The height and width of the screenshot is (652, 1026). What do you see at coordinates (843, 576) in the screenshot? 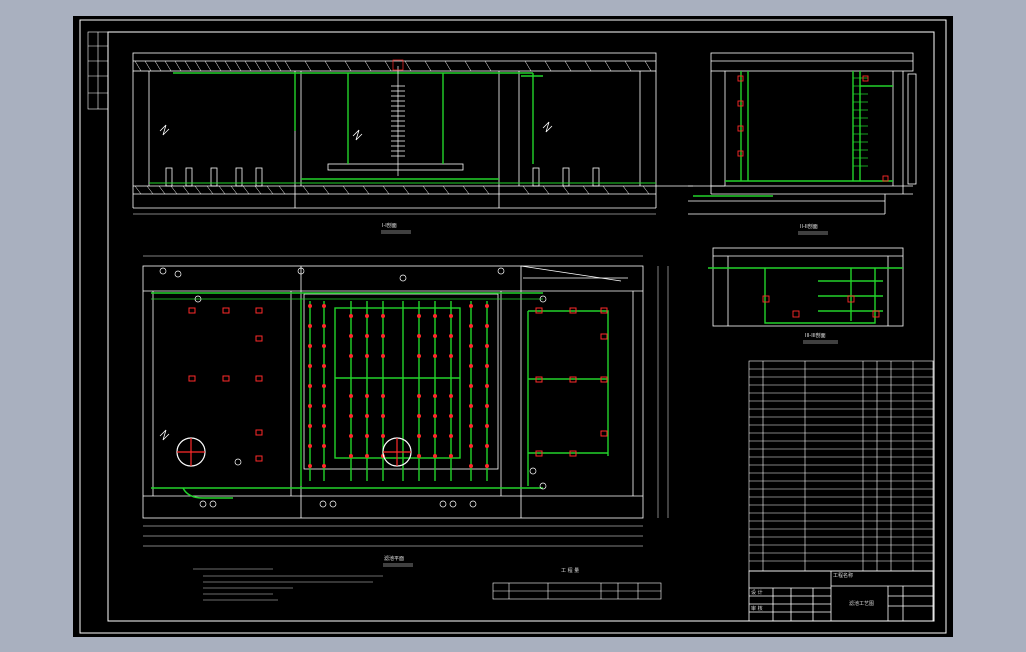
I see `title-block-project: 工程名称` at bounding box center [843, 576].